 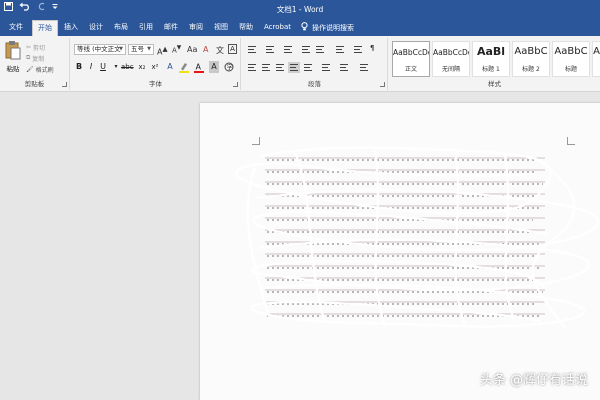 What do you see at coordinates (358, 49) in the screenshot?
I see `sort-icon` at bounding box center [358, 49].